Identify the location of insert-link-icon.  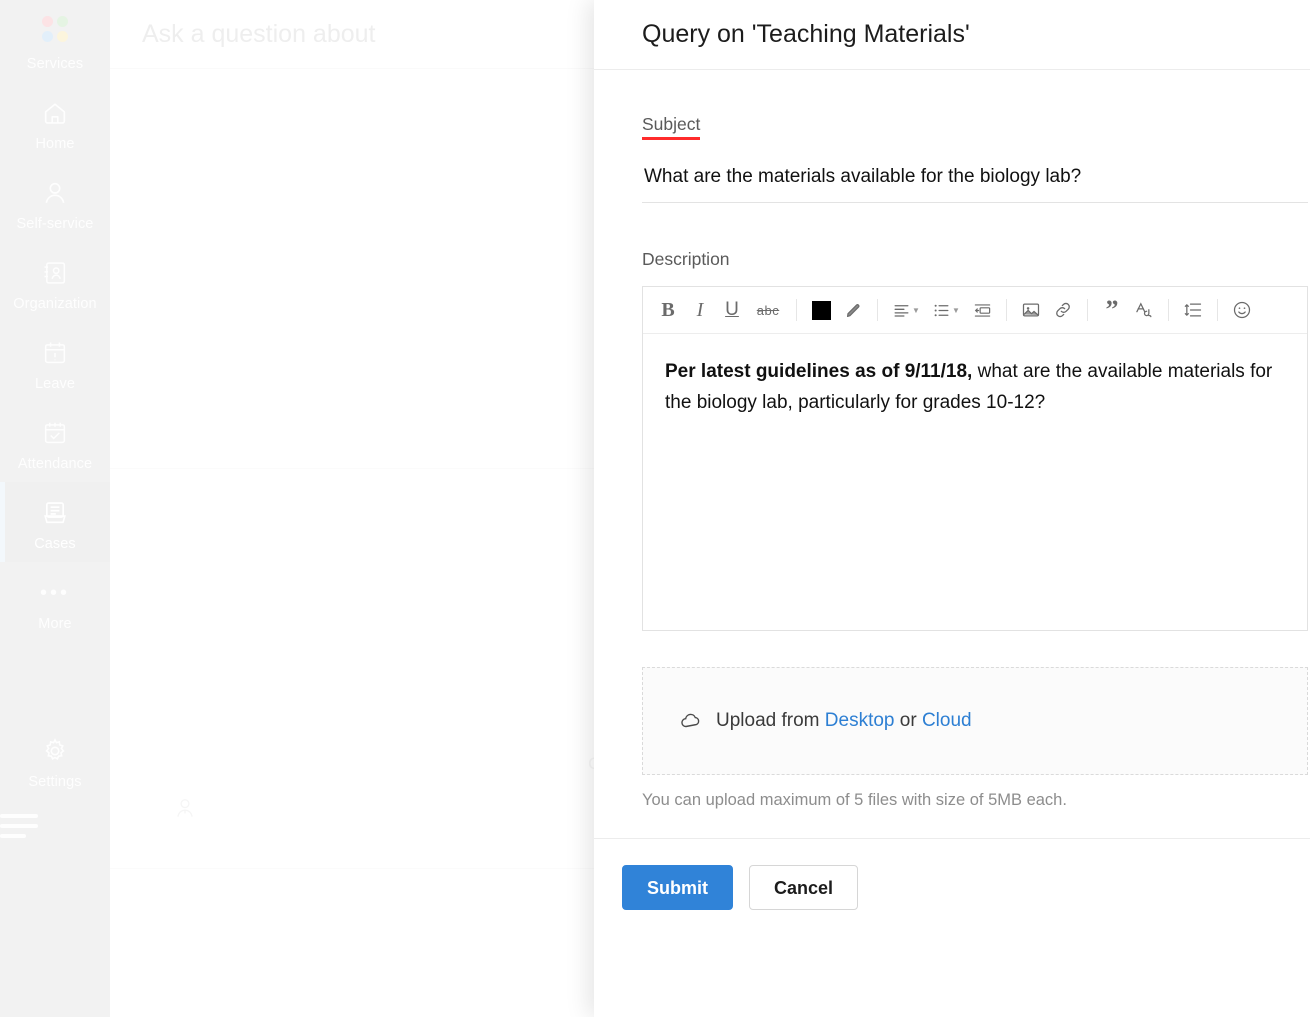
(1063, 310).